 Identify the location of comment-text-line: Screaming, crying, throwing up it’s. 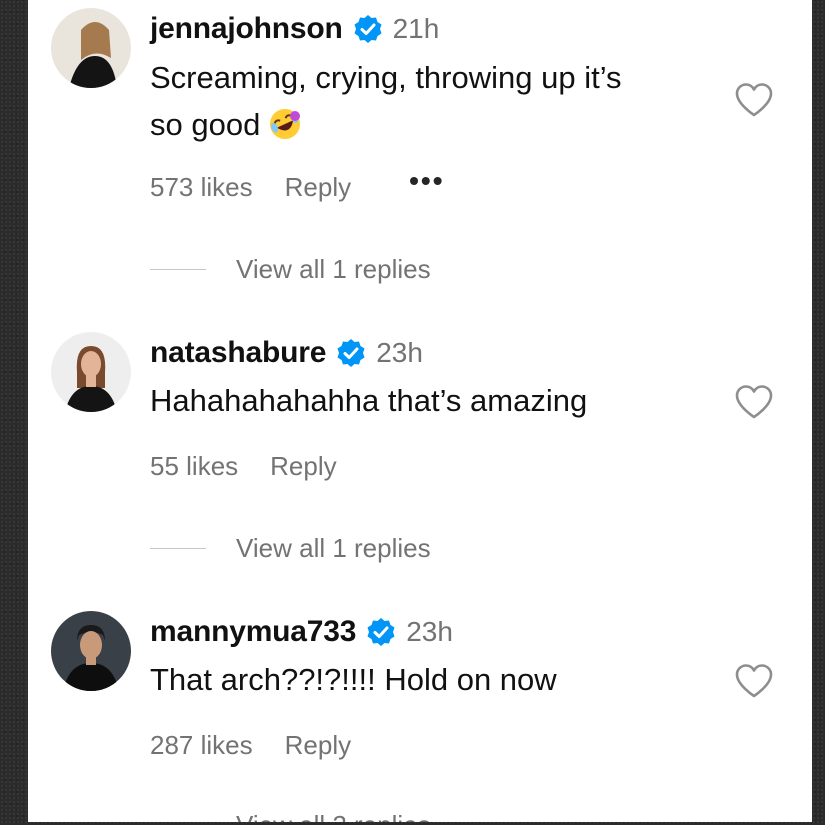
(386, 77).